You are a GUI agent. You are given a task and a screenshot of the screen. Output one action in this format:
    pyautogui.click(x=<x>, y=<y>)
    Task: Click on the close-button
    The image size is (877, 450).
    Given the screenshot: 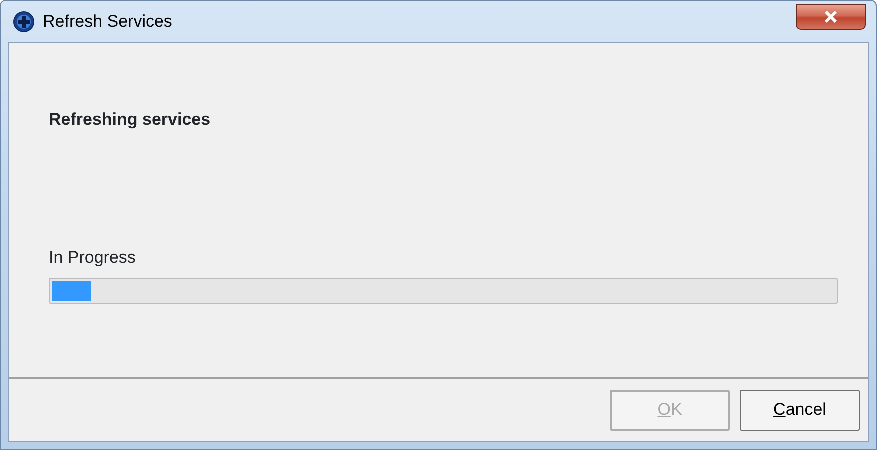 What is the action you would take?
    pyautogui.click(x=831, y=17)
    